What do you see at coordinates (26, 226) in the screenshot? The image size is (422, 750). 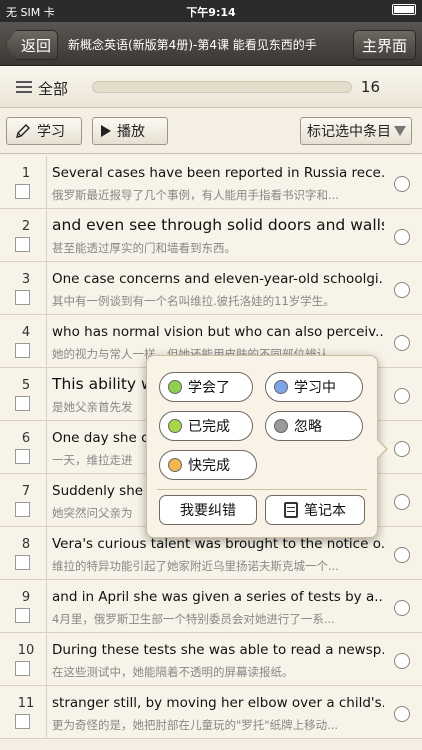 I see `row-number: 2` at bounding box center [26, 226].